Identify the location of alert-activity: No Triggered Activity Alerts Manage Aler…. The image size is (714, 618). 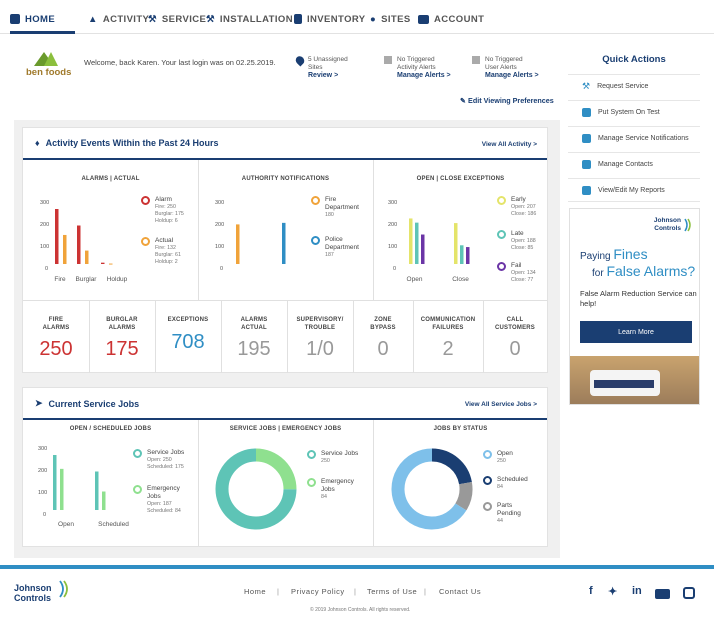
(424, 68).